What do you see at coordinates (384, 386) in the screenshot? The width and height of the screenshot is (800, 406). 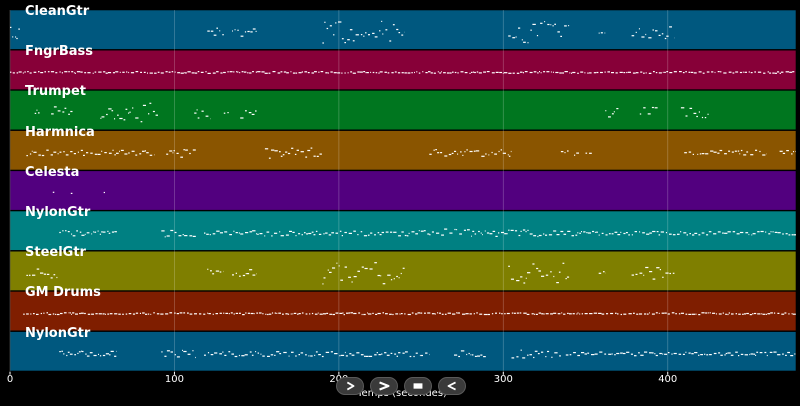 I see `forward-button` at bounding box center [384, 386].